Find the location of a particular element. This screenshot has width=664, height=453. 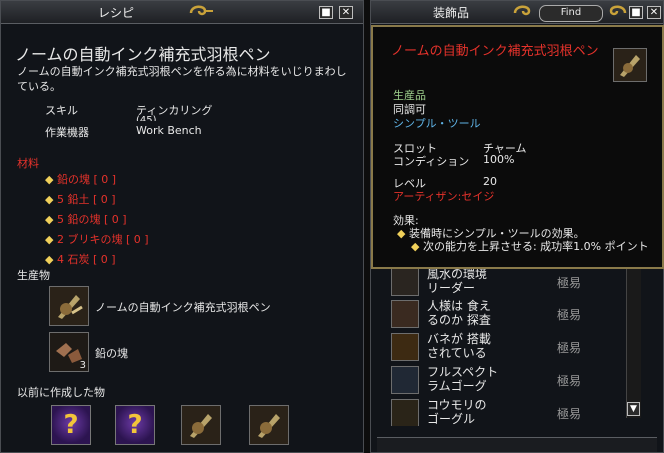

product-name: ノームの自動インク補充式羽根ペン is located at coordinates (183, 307).